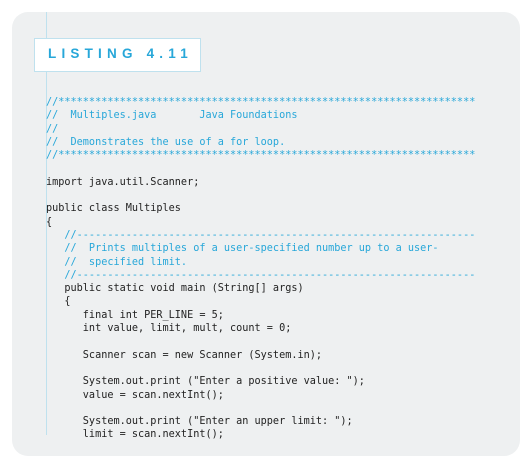 Image resolution: width=531 pixels, height=464 pixels. What do you see at coordinates (135, 395) in the screenshot?
I see `code-line: value = scan.nextInt();` at bounding box center [135, 395].